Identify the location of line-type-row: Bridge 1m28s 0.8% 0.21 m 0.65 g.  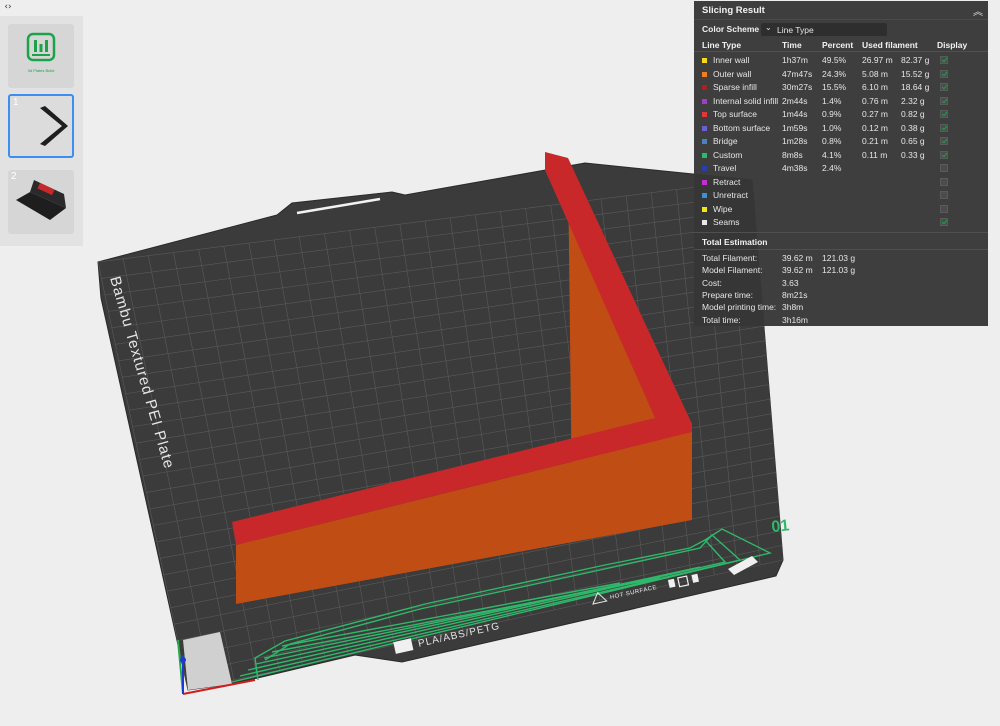
(841, 142).